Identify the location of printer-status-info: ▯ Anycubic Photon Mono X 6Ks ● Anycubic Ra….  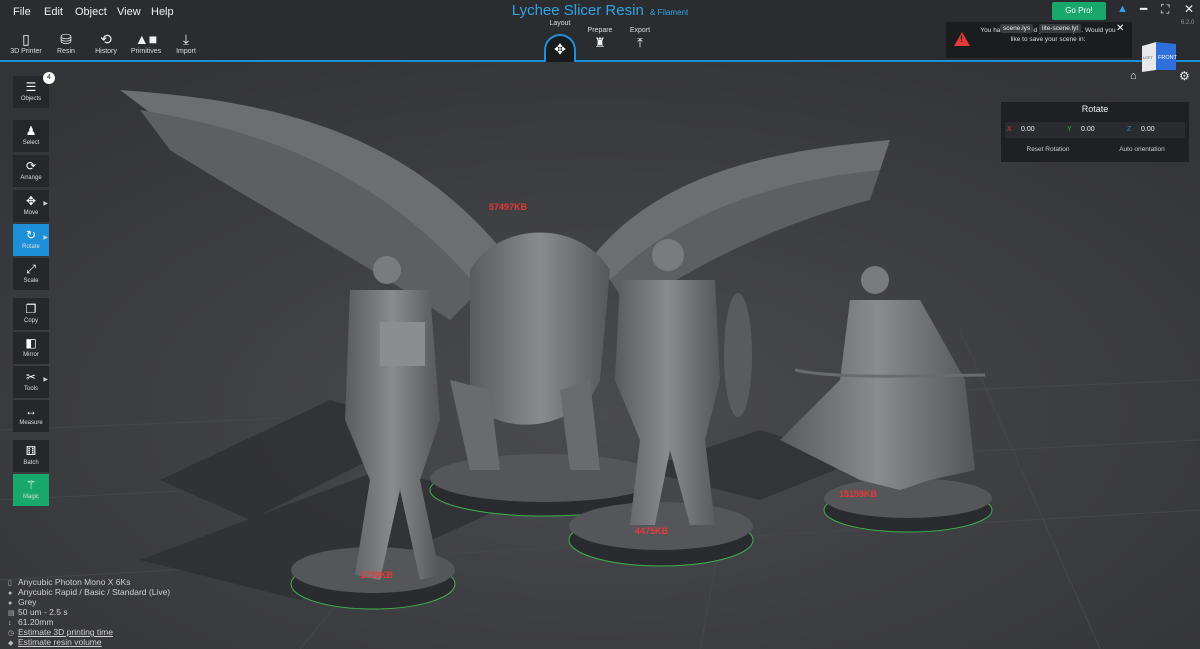
(89, 613).